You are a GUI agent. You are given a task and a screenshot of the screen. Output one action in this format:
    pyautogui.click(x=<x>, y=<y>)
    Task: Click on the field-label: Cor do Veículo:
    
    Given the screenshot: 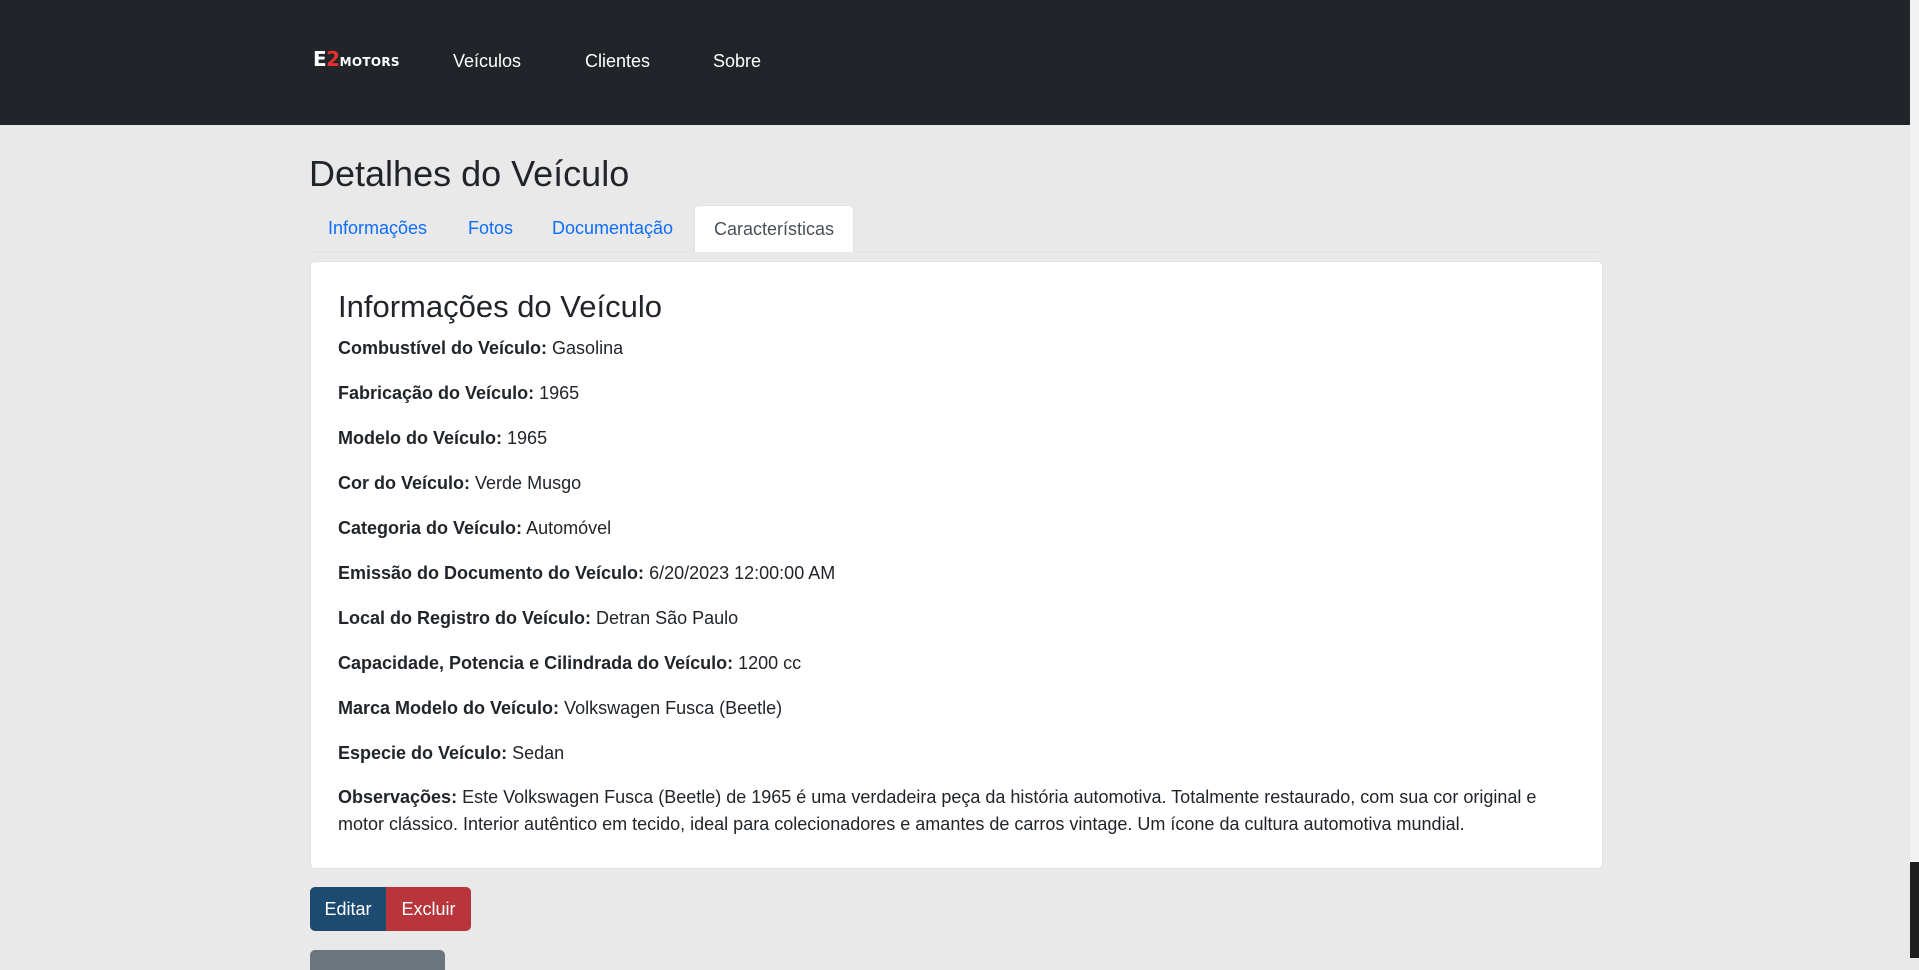 What is the action you would take?
    pyautogui.click(x=404, y=483)
    